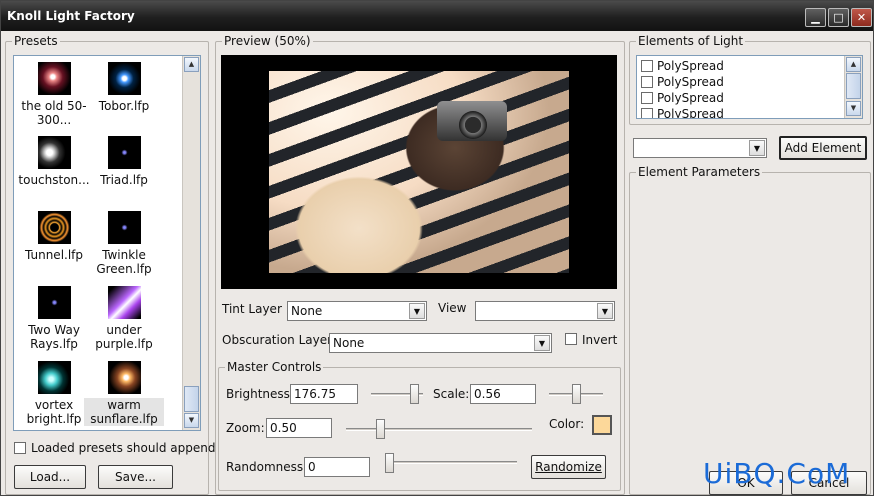 This screenshot has height=496, width=874. I want to click on preset-item: Two Way Rays.lfp, so click(54, 318).